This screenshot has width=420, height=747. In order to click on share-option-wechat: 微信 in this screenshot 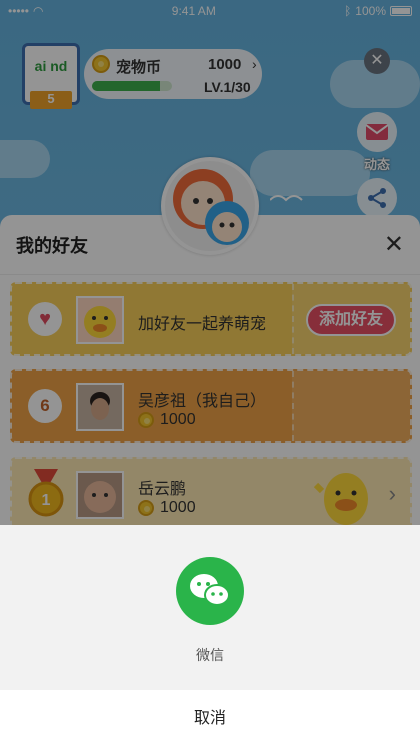, I will do `click(210, 611)`.